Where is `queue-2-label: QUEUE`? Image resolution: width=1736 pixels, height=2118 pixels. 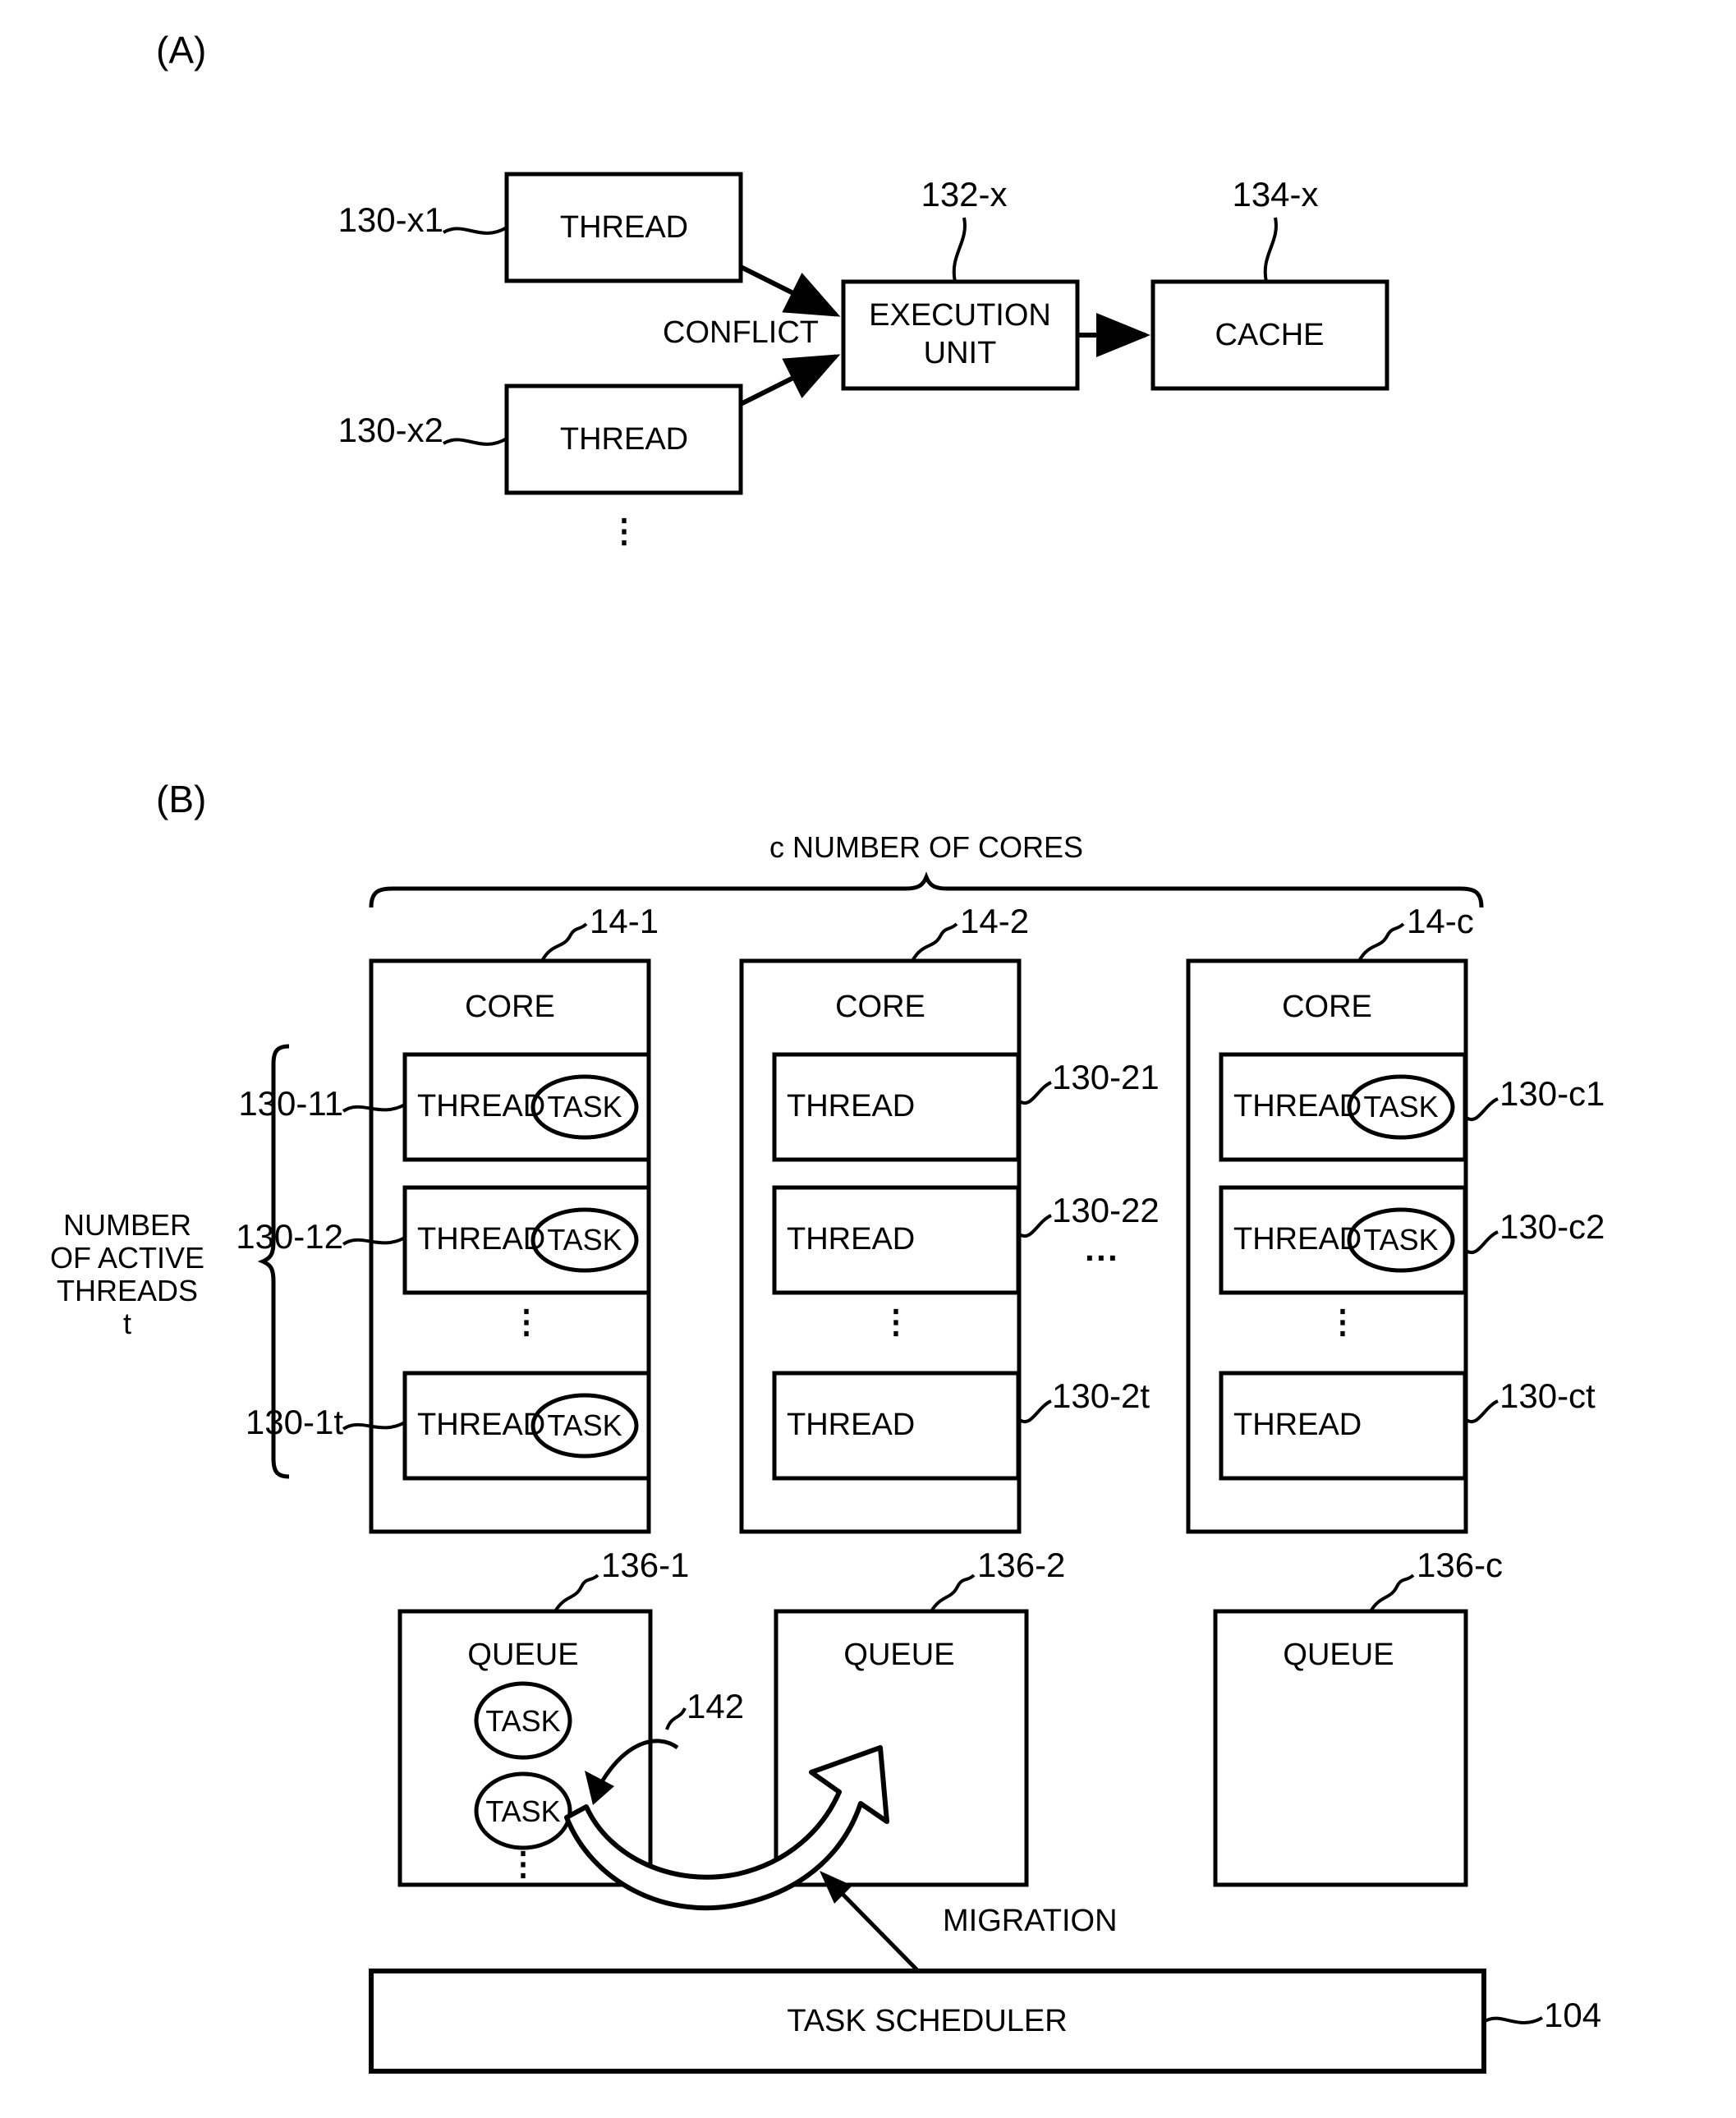 queue-2-label: QUEUE is located at coordinates (899, 1655).